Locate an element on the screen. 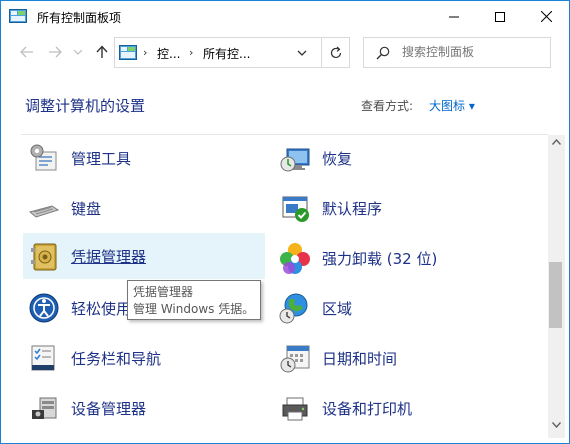 Image resolution: width=570 pixels, height=444 pixels. title-bar: 所有控制面板项 is located at coordinates (285, 16).